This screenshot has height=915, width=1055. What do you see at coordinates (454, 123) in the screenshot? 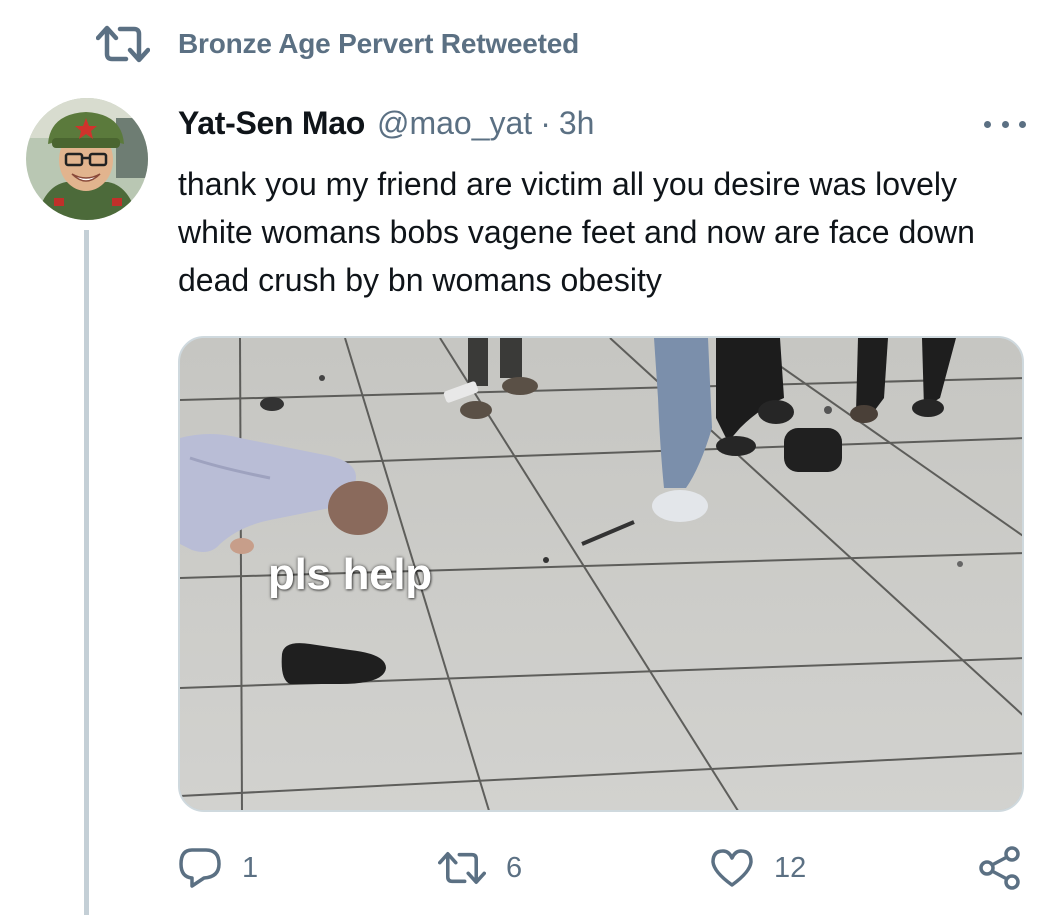
I see `author-handle: @mao_yat` at bounding box center [454, 123].